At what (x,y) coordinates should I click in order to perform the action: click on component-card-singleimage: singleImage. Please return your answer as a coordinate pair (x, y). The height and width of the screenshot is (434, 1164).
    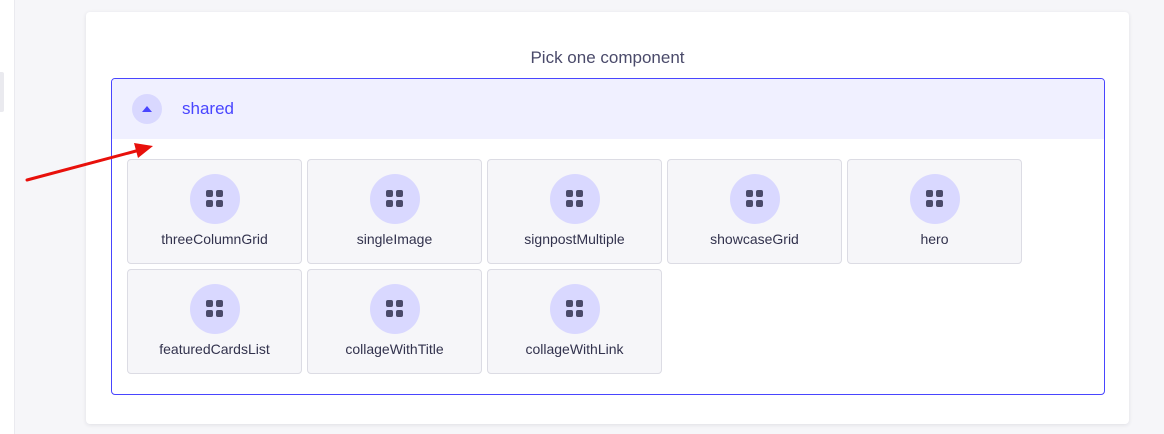
    Looking at the image, I should click on (394, 211).